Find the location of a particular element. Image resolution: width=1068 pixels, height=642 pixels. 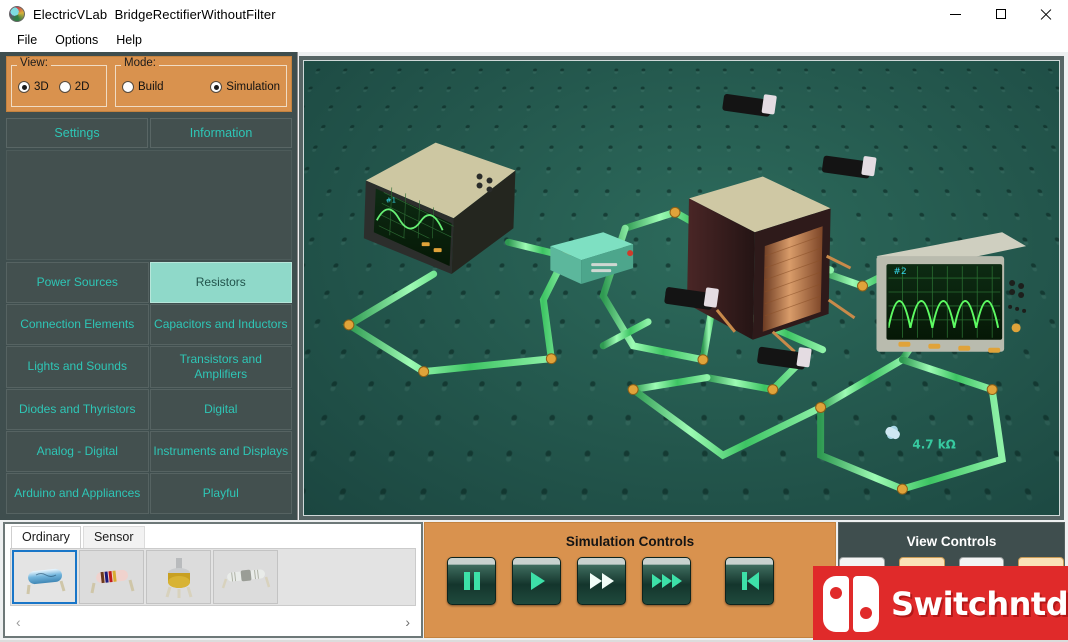

radio-view-3d: 3D is located at coordinates (33, 87).